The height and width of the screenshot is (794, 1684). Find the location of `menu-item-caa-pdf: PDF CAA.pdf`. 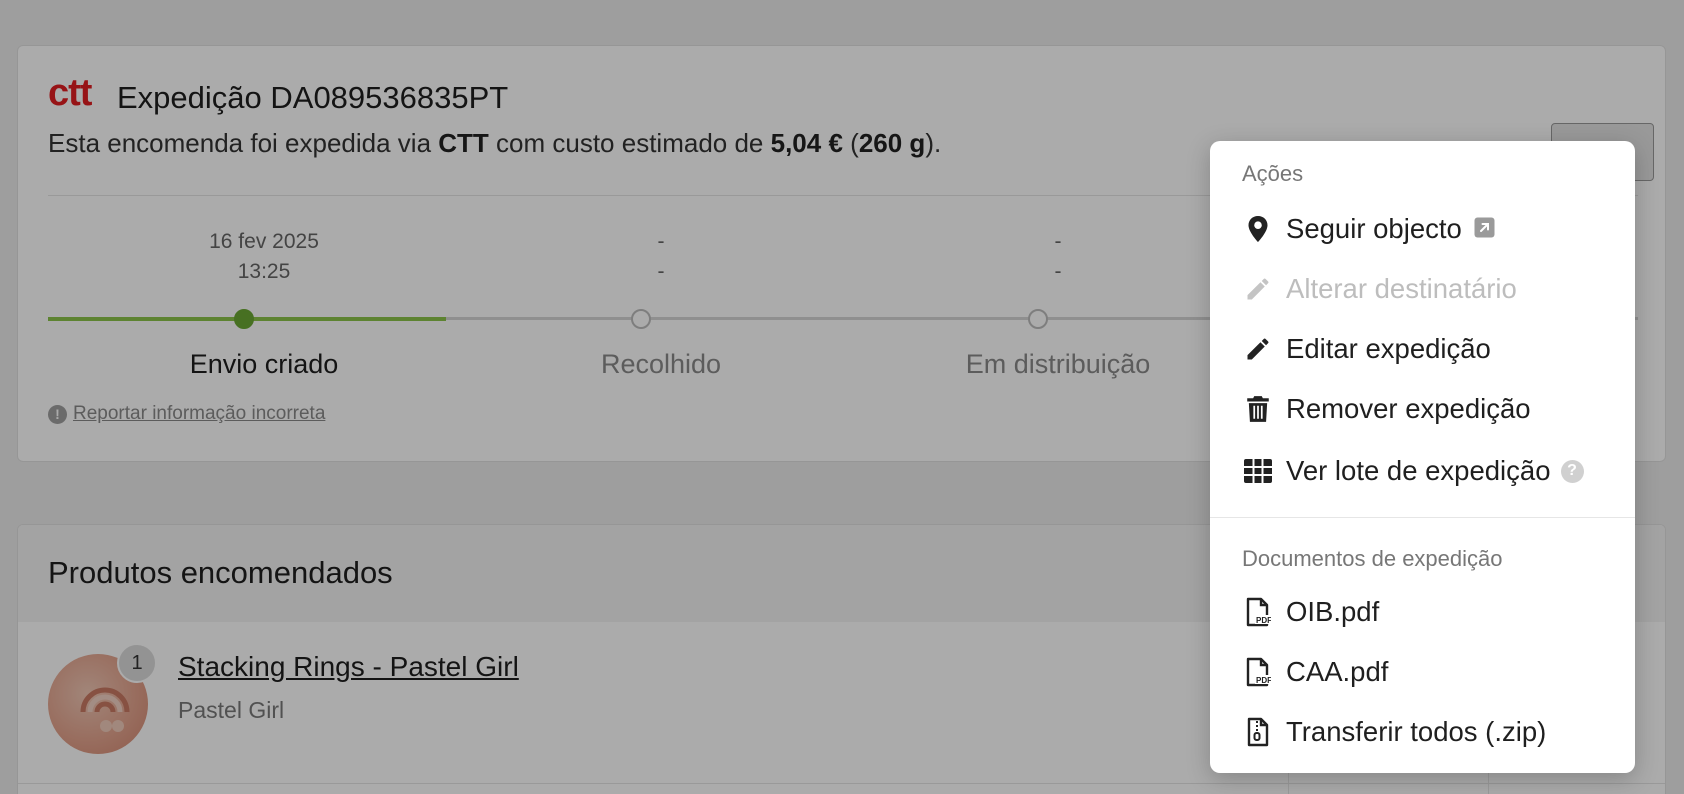

menu-item-caa-pdf: PDF CAA.pdf is located at coordinates (1422, 672).